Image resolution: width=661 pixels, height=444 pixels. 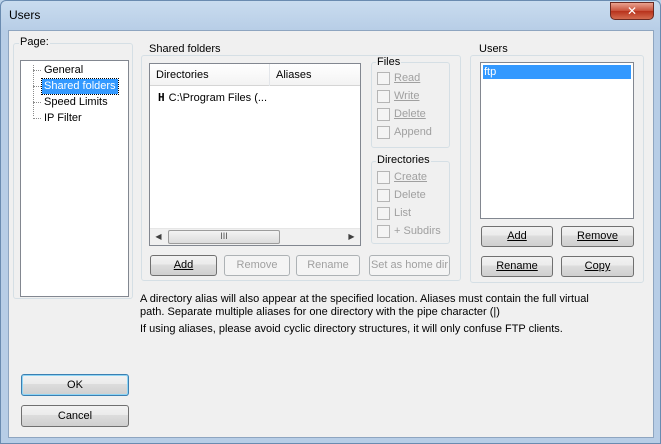 I want to click on tree-item-general: General, so click(x=63, y=70).